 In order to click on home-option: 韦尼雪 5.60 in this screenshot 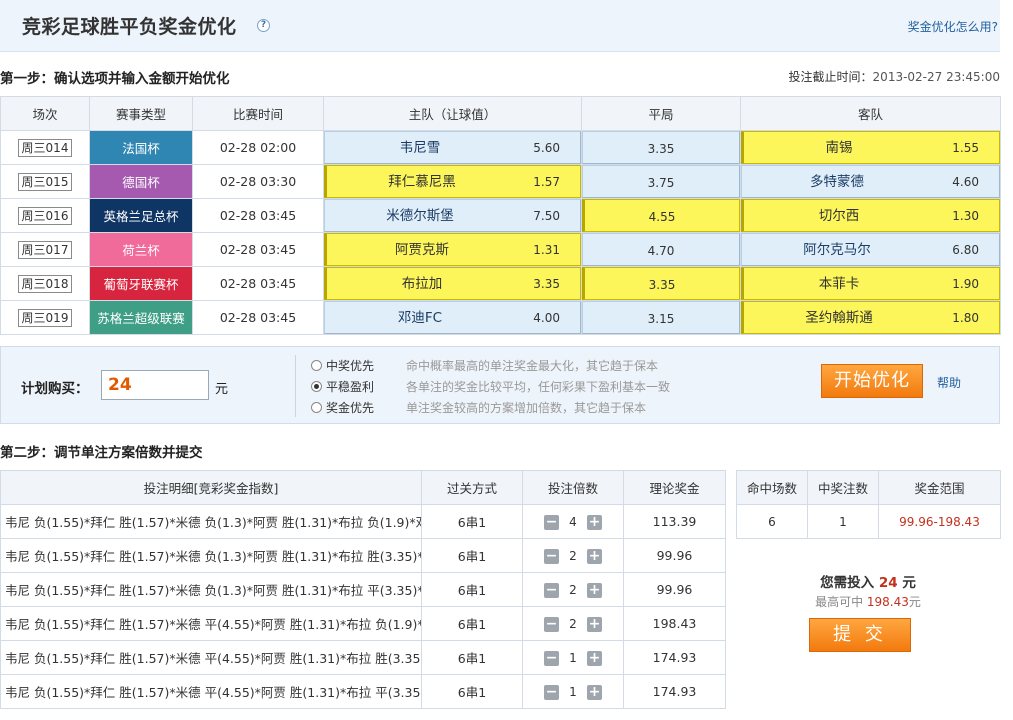, I will do `click(452, 147)`.